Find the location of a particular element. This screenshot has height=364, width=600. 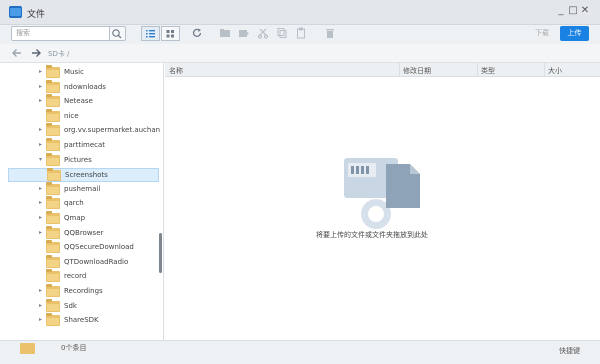

list-view-button is located at coordinates (150, 33).